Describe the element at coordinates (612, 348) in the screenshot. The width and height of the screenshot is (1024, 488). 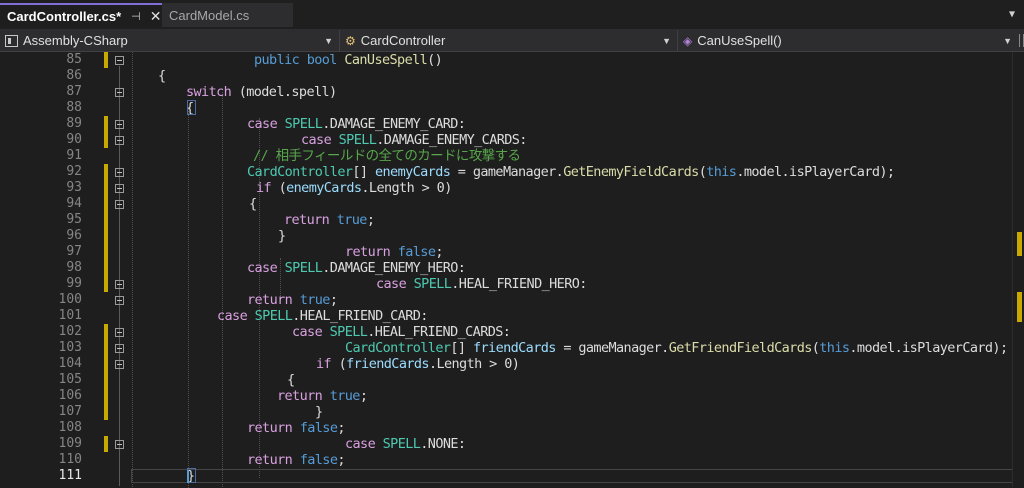
I see `code-token: = gameManager.` at that location.